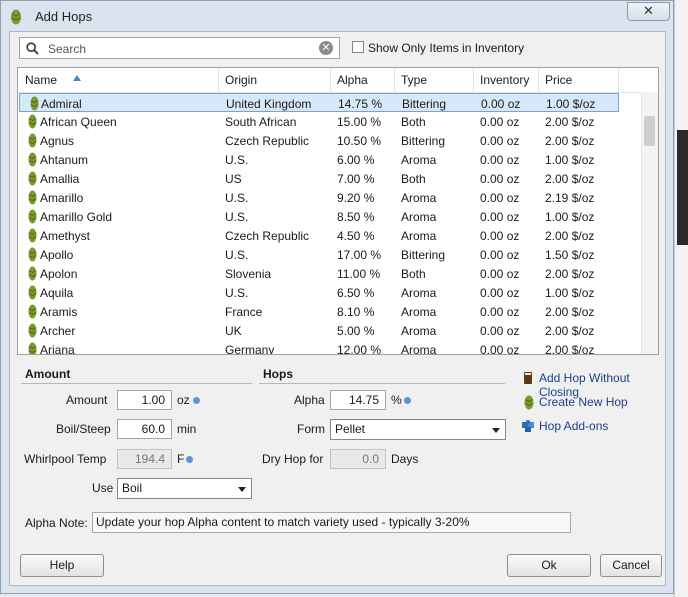  I want to click on clear-search-button: ✕, so click(326, 48).